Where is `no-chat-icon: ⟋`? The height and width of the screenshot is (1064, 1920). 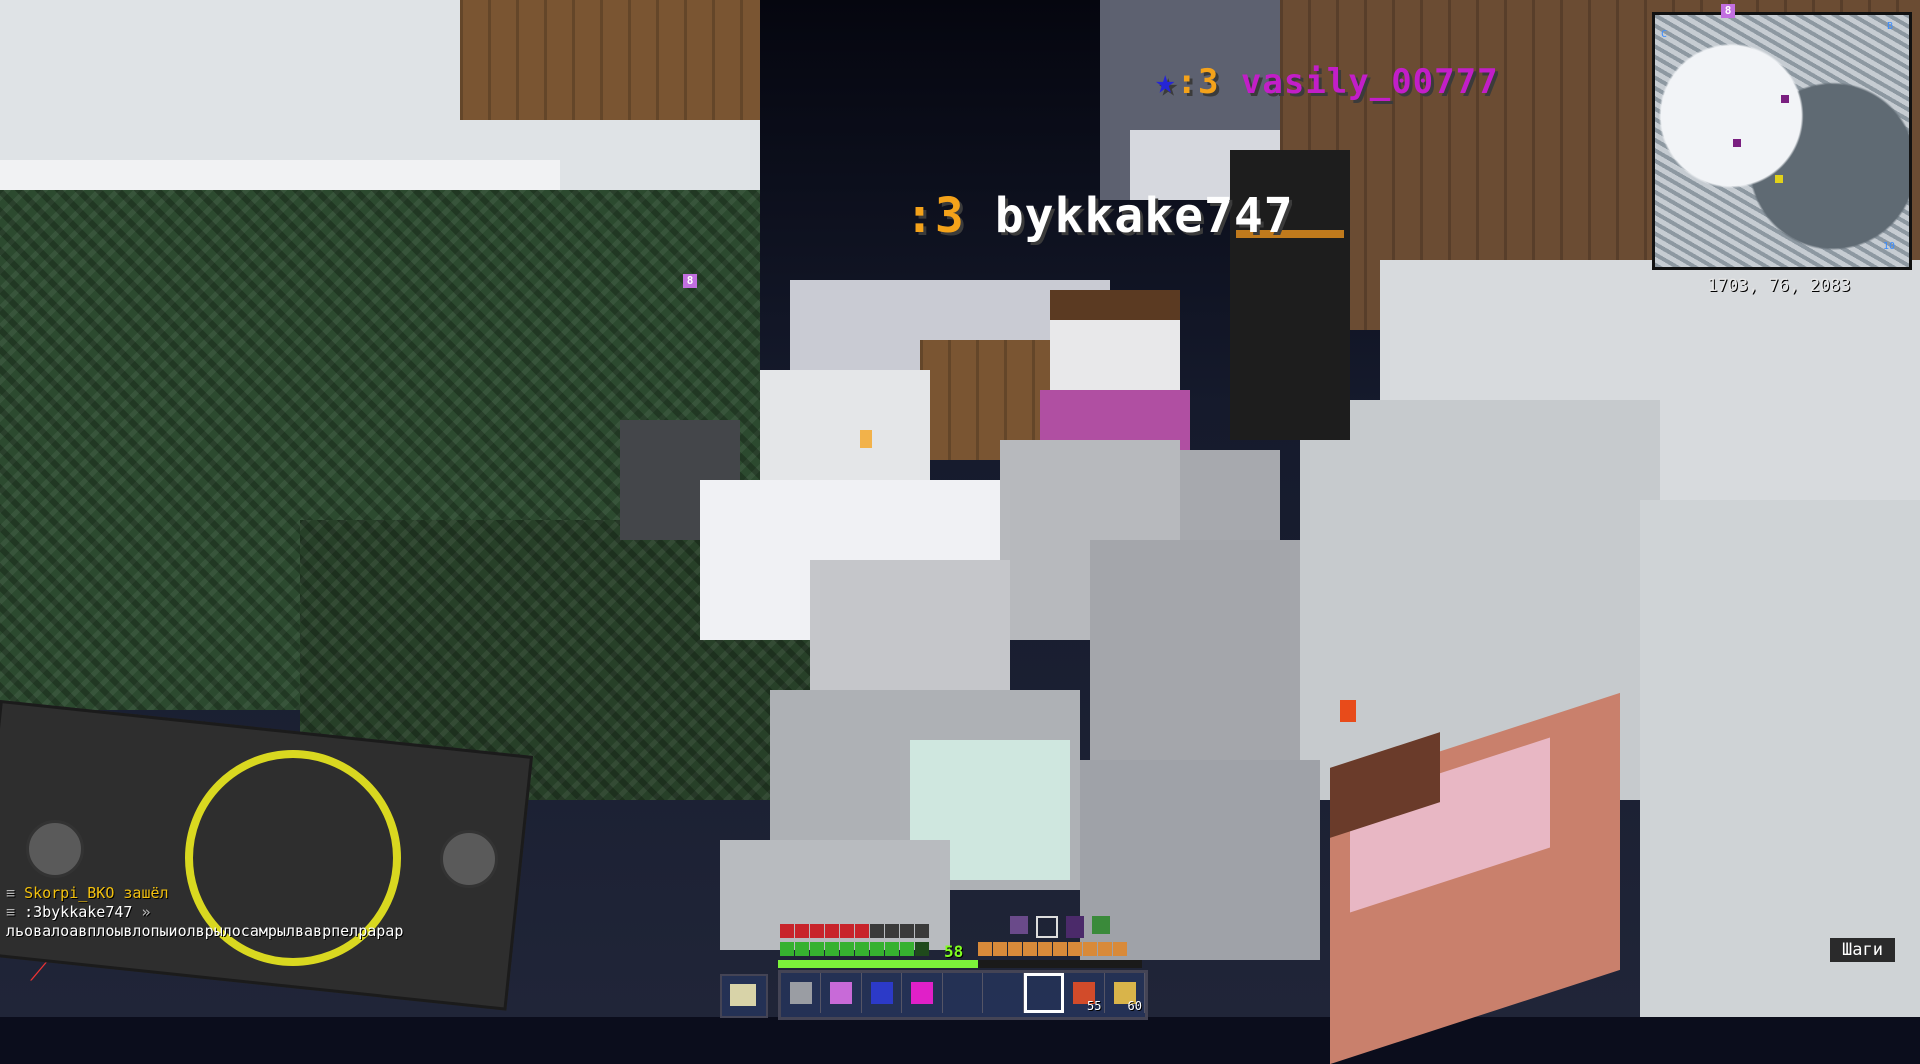 no-chat-icon: ⟋ is located at coordinates (38, 972).